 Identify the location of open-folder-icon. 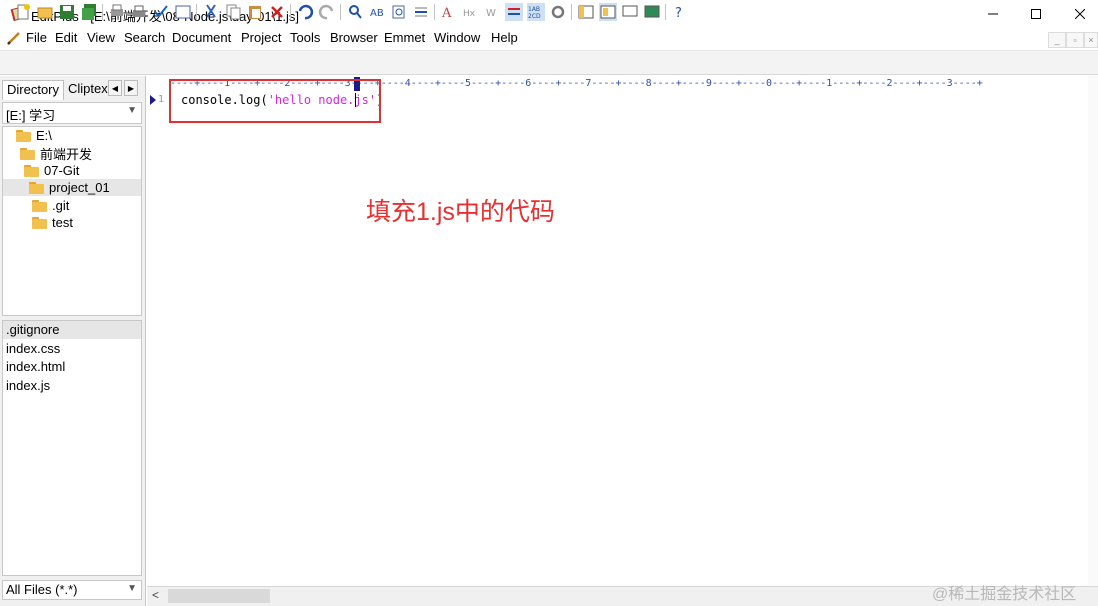
(45, 12).